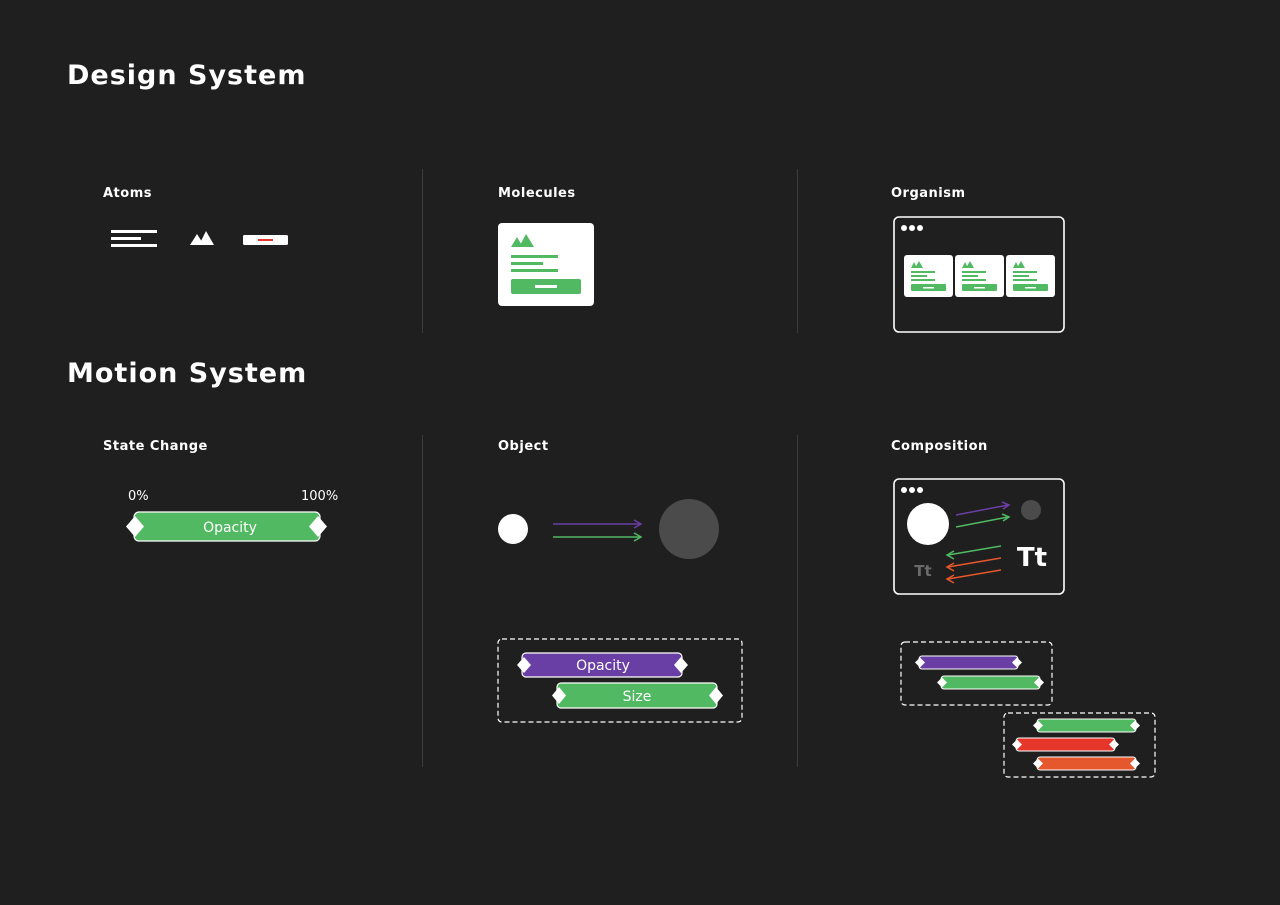 The width and height of the screenshot is (1280, 905). I want to click on start-percent-label: 0%, so click(138, 496).